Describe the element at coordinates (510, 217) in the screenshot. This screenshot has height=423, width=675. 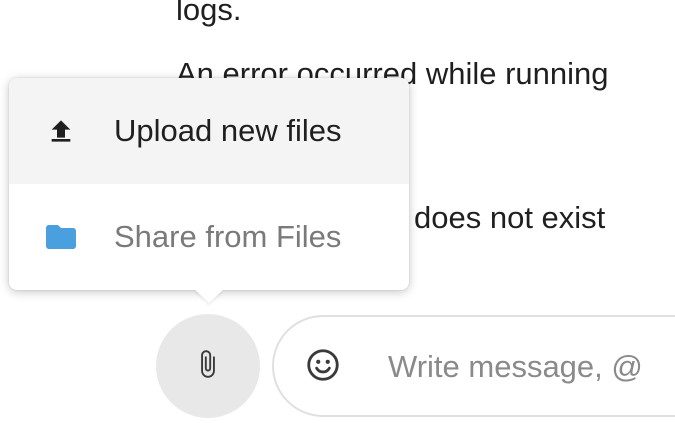
I see `chat-message-text: does not exist` at that location.